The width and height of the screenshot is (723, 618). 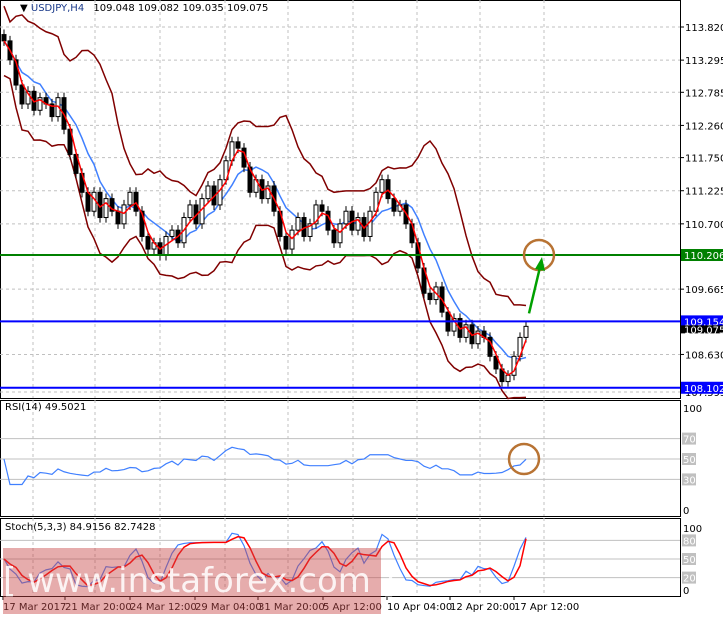 I want to click on price-label: 109.665, so click(x=704, y=290).